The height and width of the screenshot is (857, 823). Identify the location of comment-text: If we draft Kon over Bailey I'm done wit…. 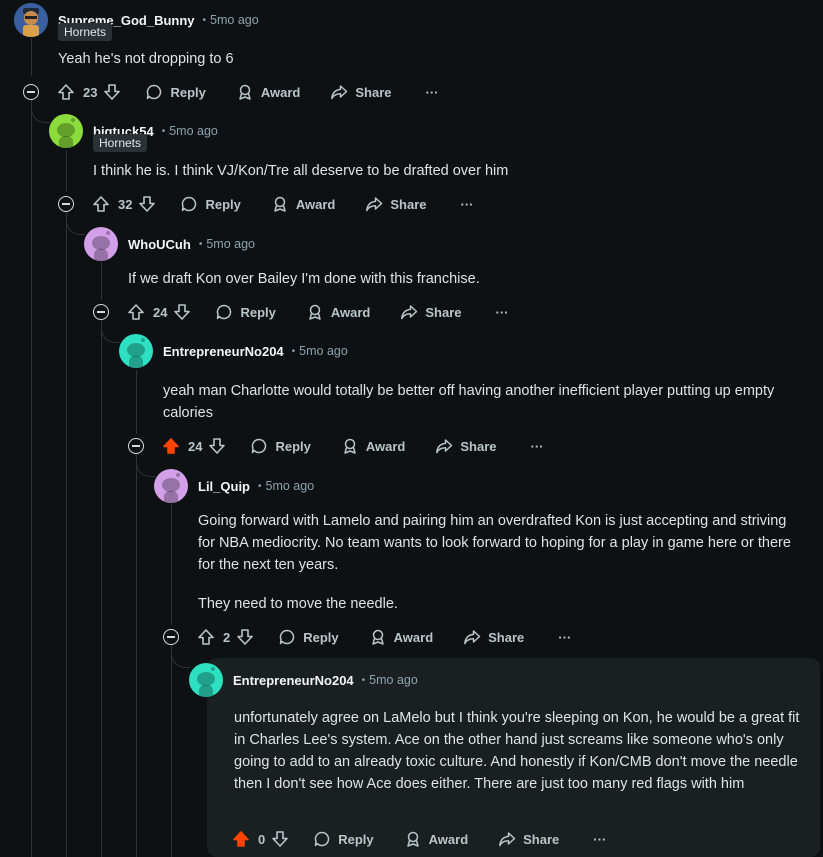
(304, 279).